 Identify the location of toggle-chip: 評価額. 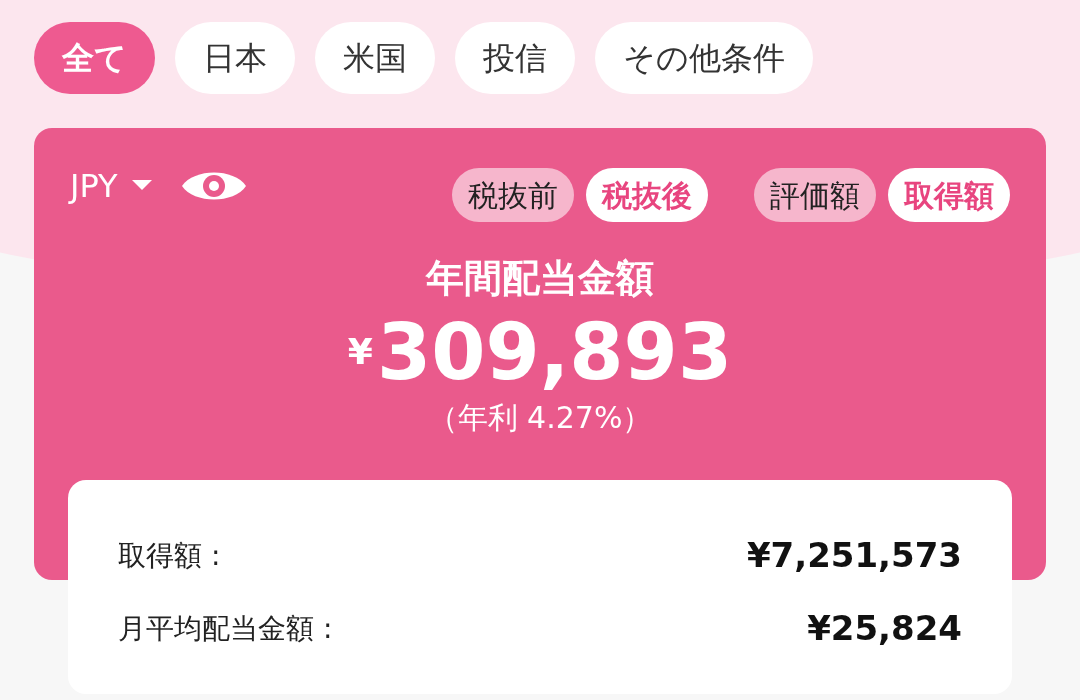
(815, 195).